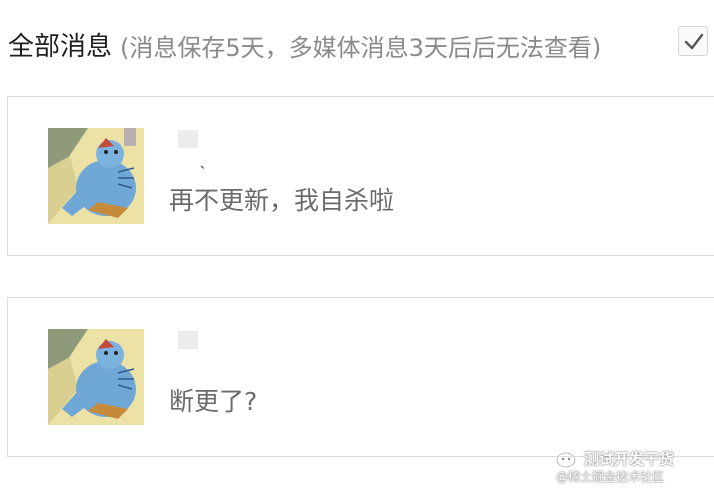 Image resolution: width=714 pixels, height=494 pixels. What do you see at coordinates (282, 200) in the screenshot?
I see `message-text: 再不更新，我自杀啦` at bounding box center [282, 200].